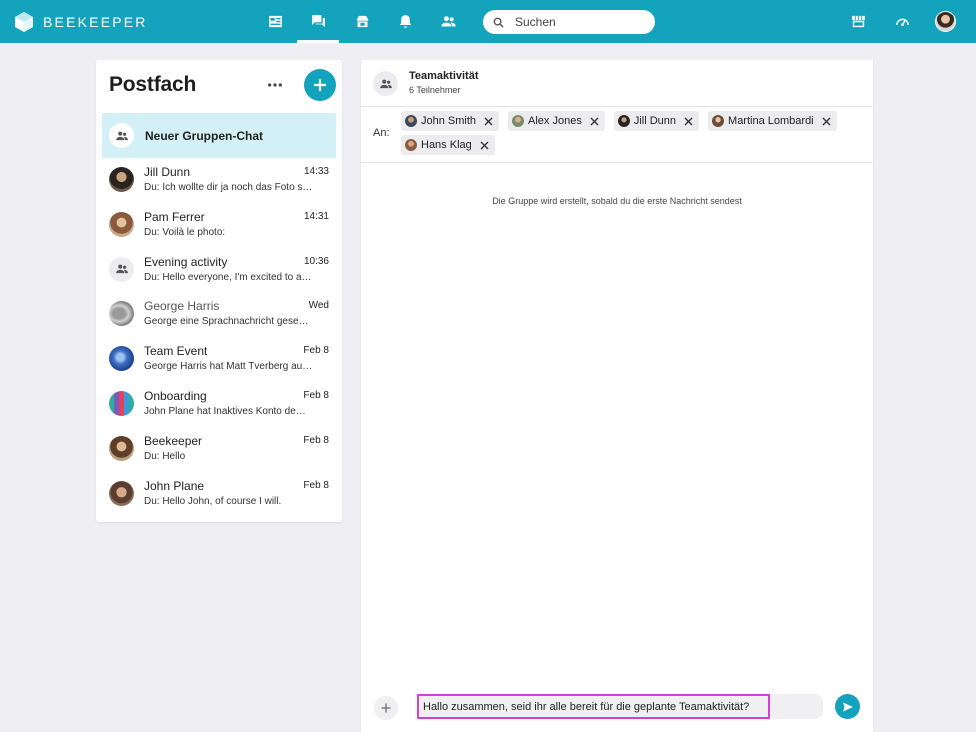  I want to click on brand-name: BEEKEEPER, so click(95, 22).